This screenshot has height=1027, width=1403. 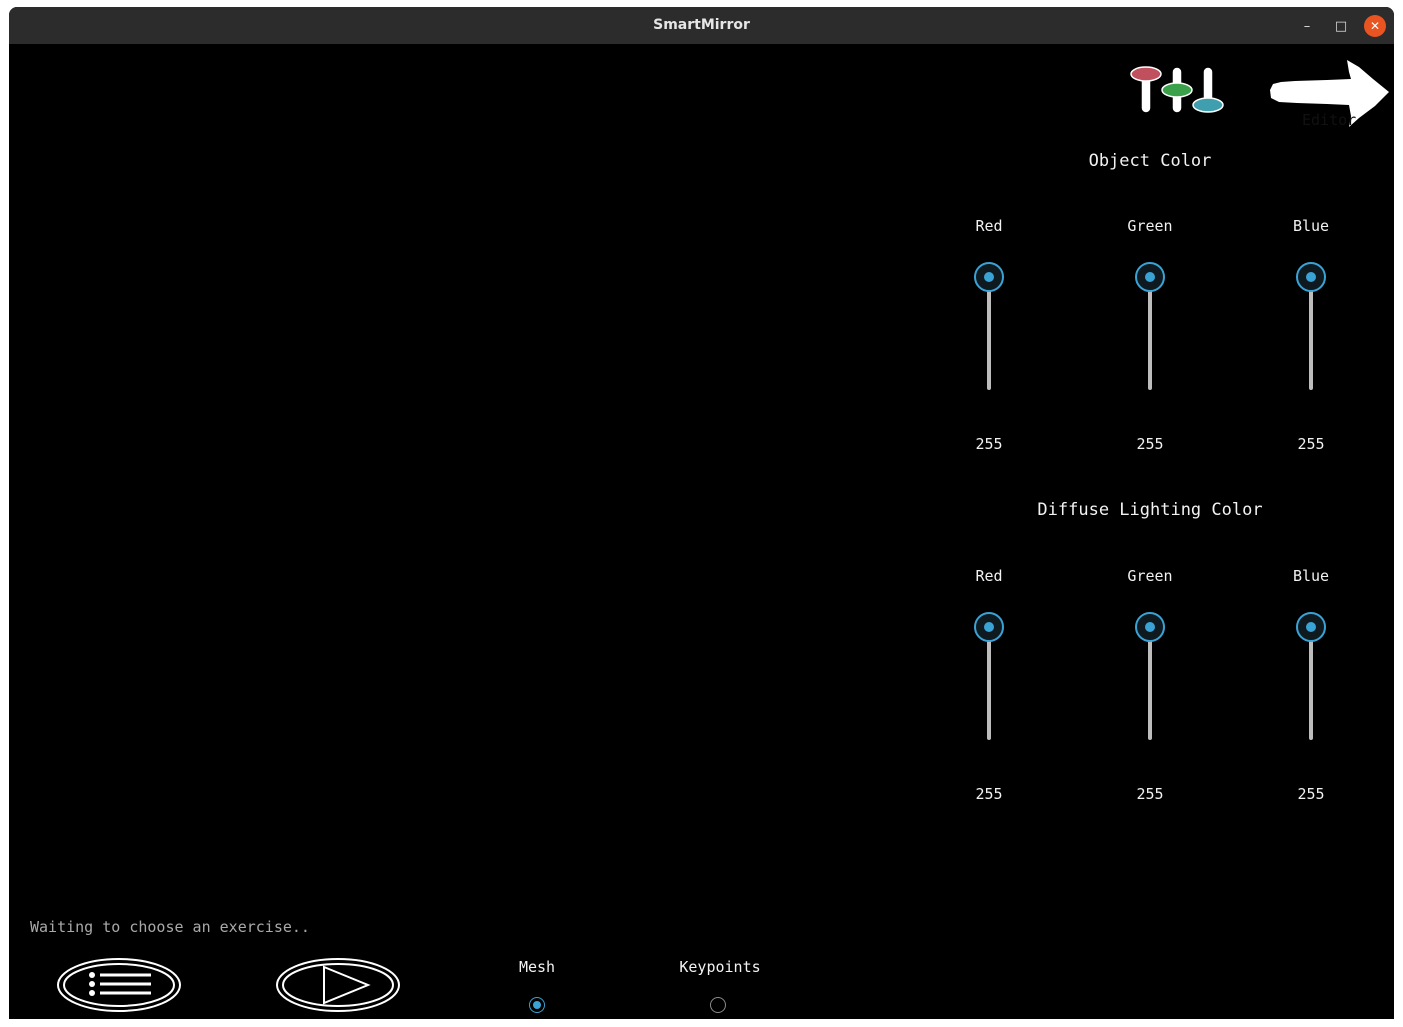 I want to click on object-blue-value: 255, so click(x=1311, y=444).